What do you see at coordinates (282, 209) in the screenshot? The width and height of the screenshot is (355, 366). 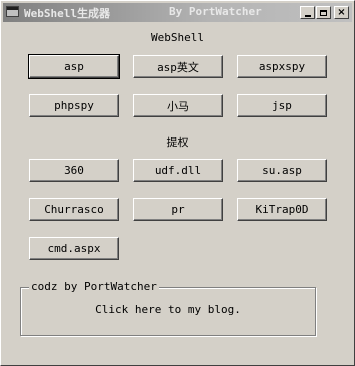 I see `kitrap0d-button: KiTrap0D` at bounding box center [282, 209].